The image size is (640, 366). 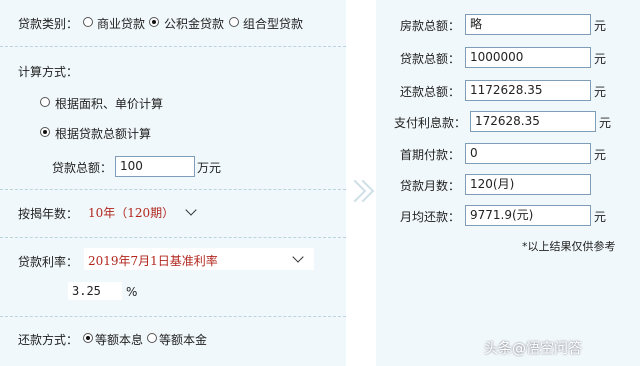 I want to click on rate-percent-value: 3.25, so click(x=86, y=291).